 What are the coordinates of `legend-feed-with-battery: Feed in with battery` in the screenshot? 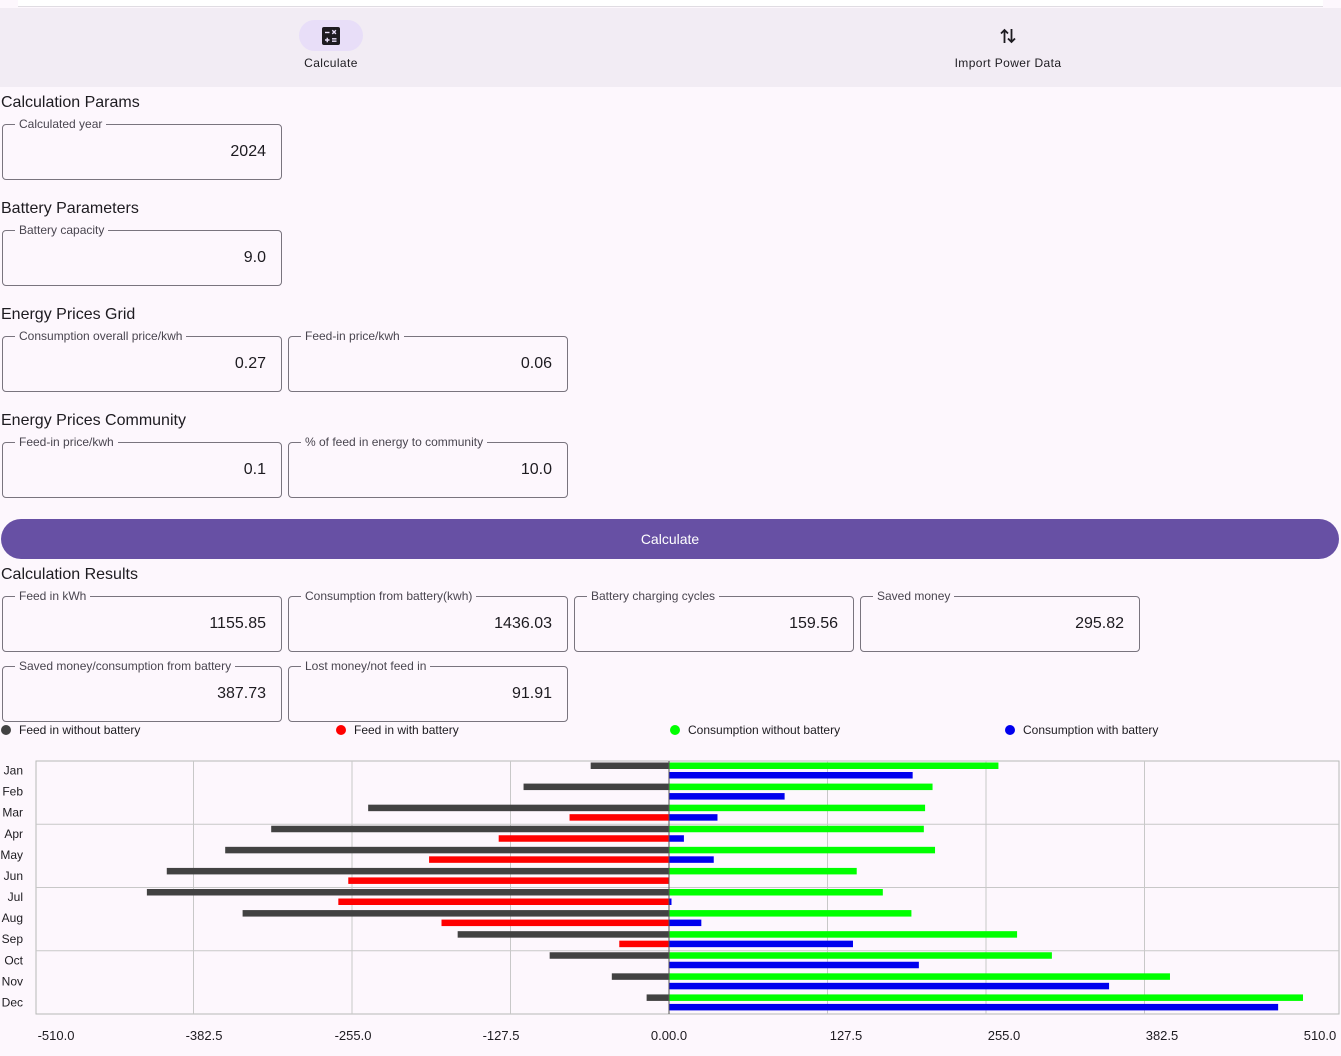 It's located at (397, 730).